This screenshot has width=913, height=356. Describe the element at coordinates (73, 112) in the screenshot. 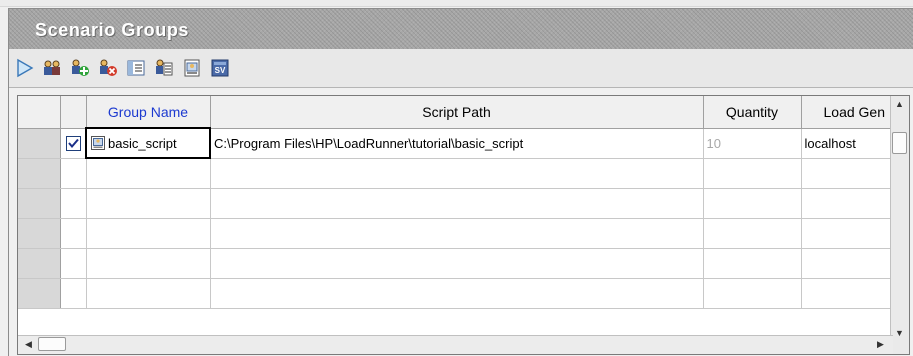

I see `check-column-header` at that location.